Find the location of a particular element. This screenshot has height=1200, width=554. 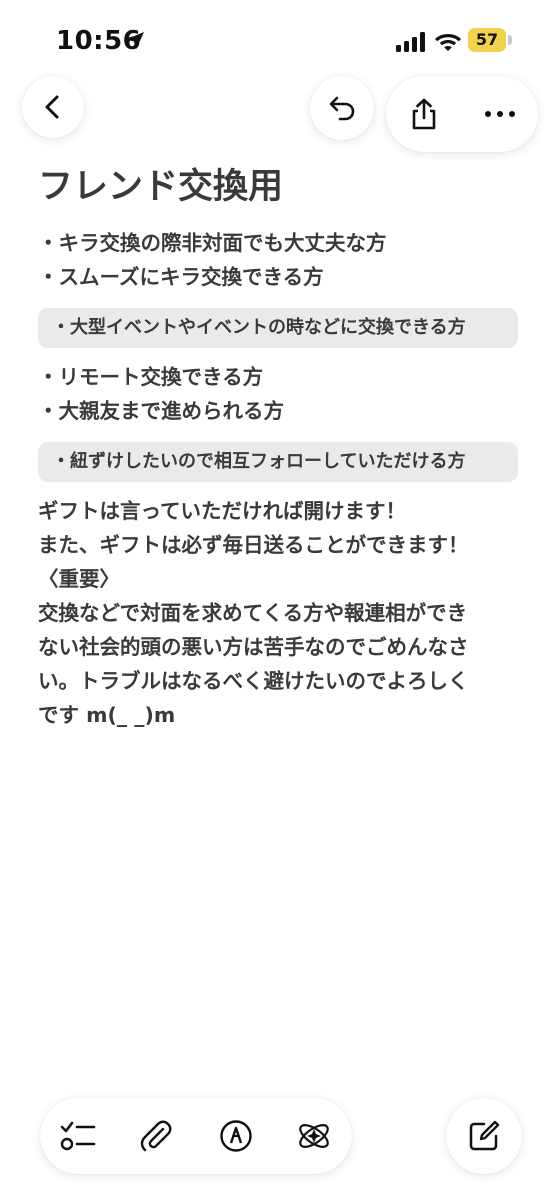

writing-tools-button is located at coordinates (314, 1136).